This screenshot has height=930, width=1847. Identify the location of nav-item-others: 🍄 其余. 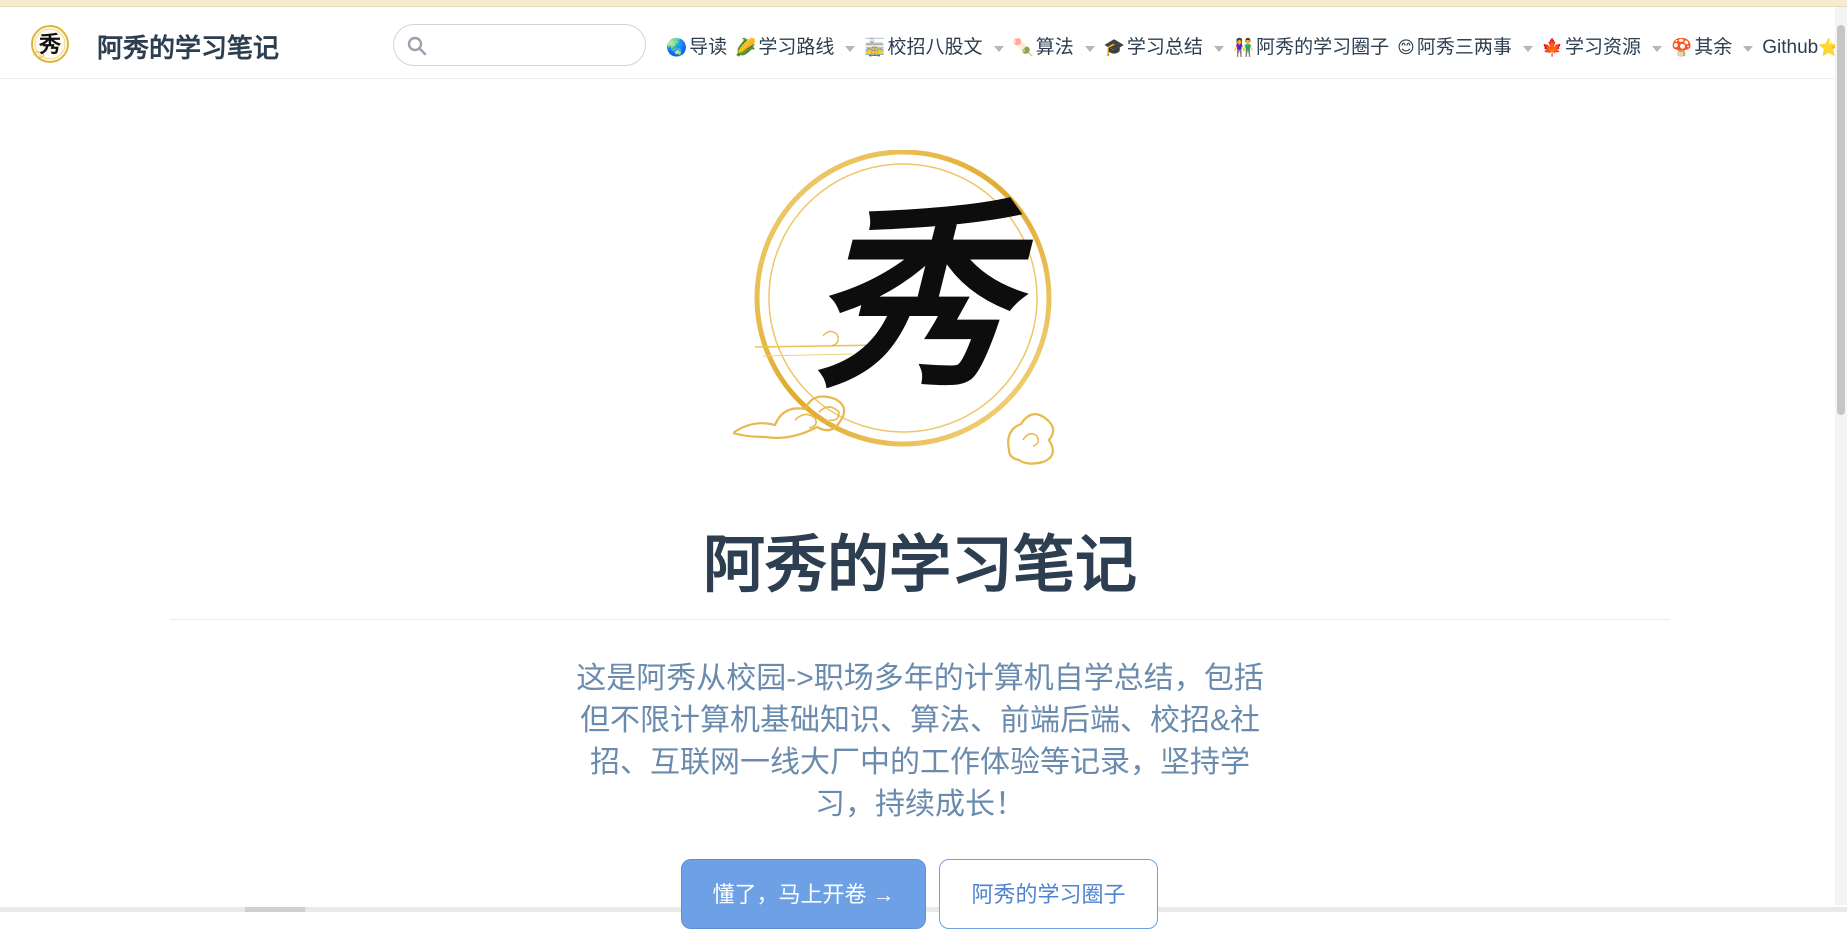
(1716, 48).